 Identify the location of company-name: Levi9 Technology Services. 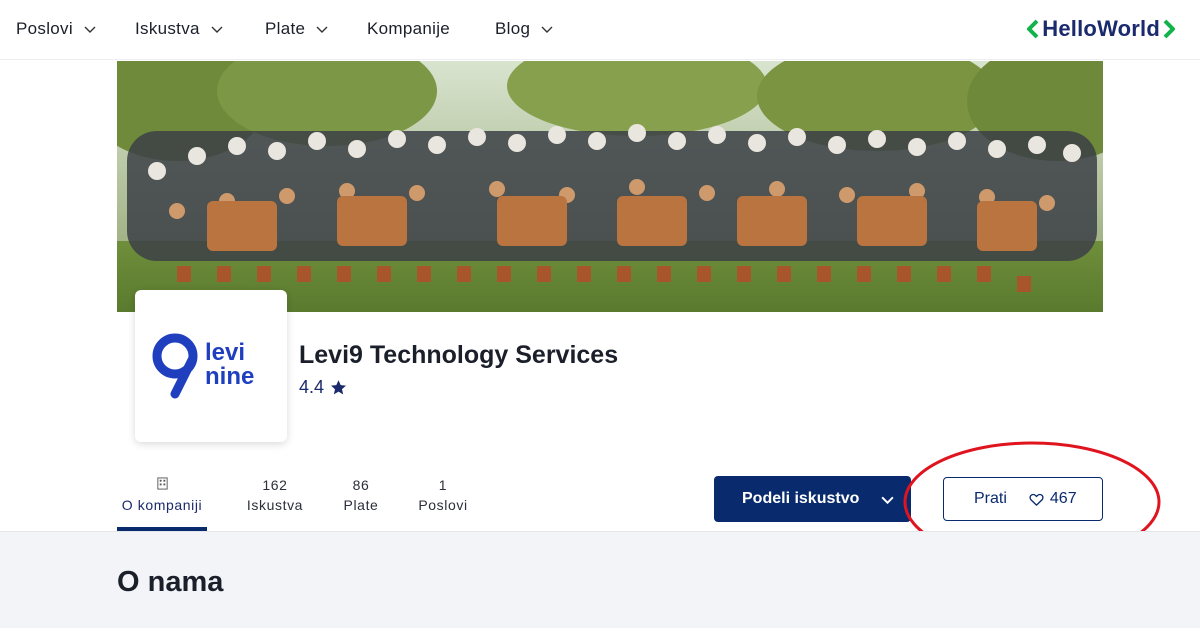
(459, 355).